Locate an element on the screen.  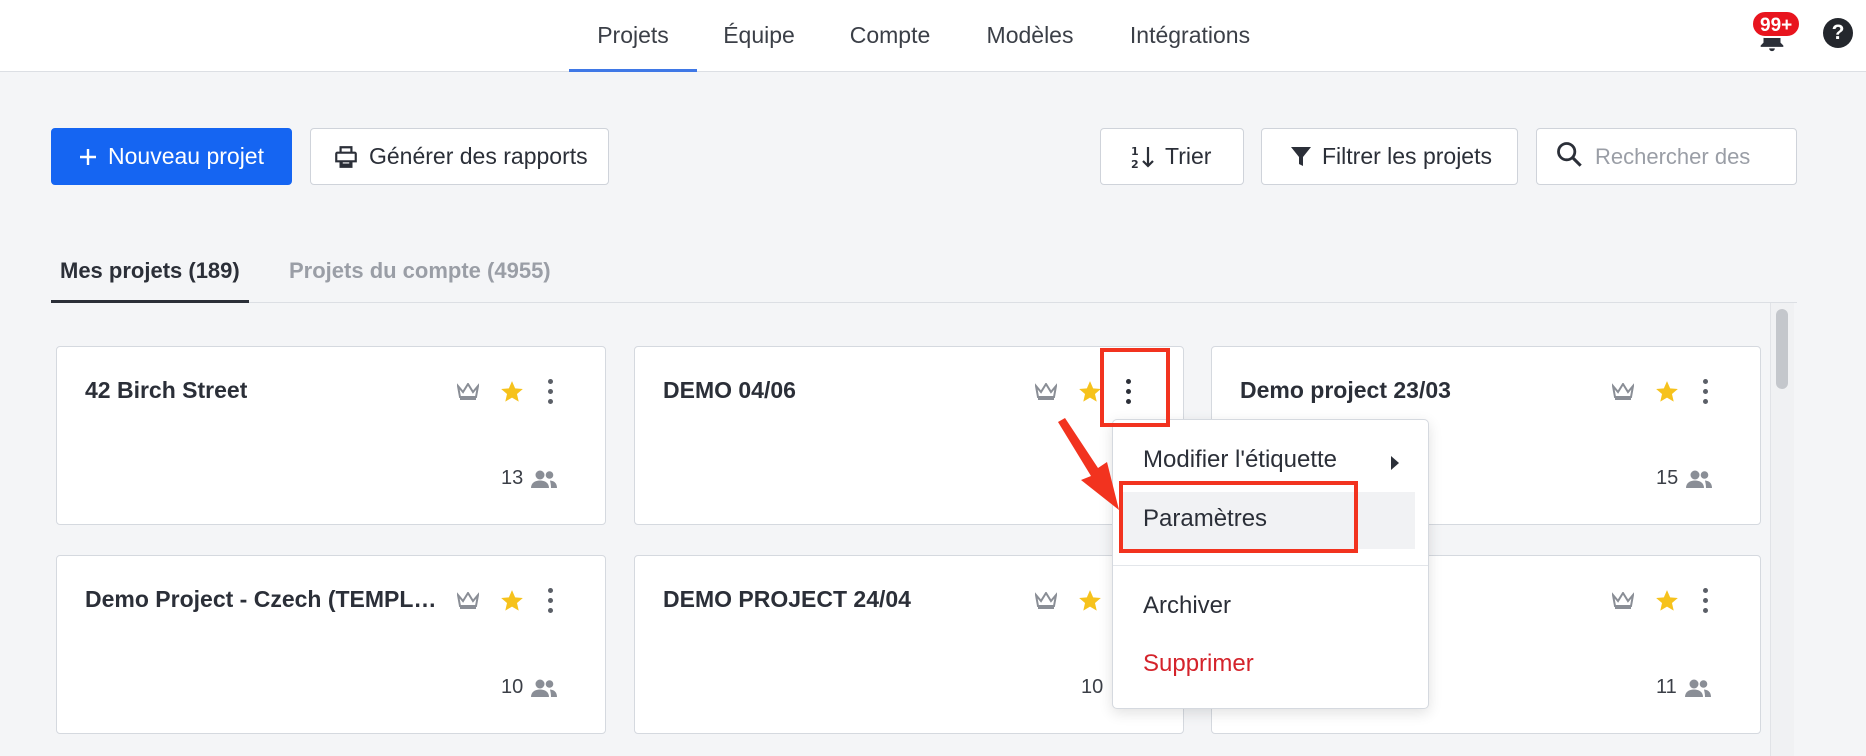
menu-item-delete: Supprimer is located at coordinates (1270, 664).